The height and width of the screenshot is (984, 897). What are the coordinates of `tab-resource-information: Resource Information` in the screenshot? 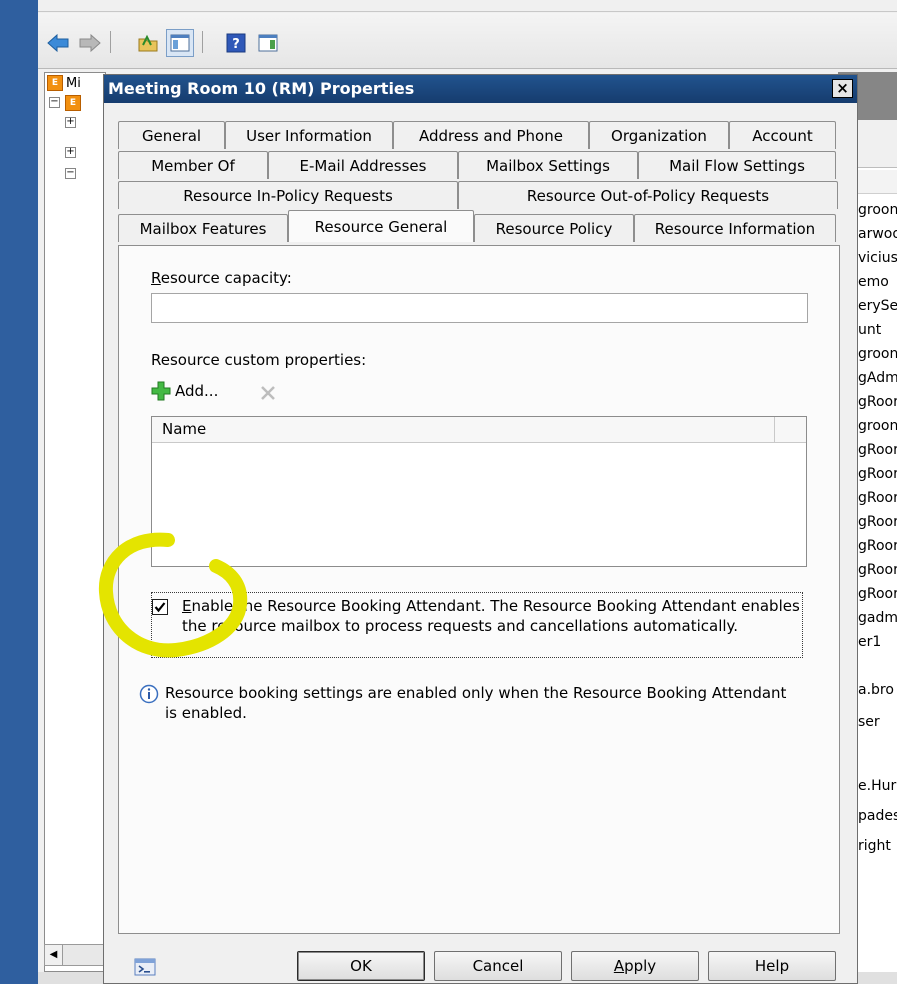 It's located at (735, 228).